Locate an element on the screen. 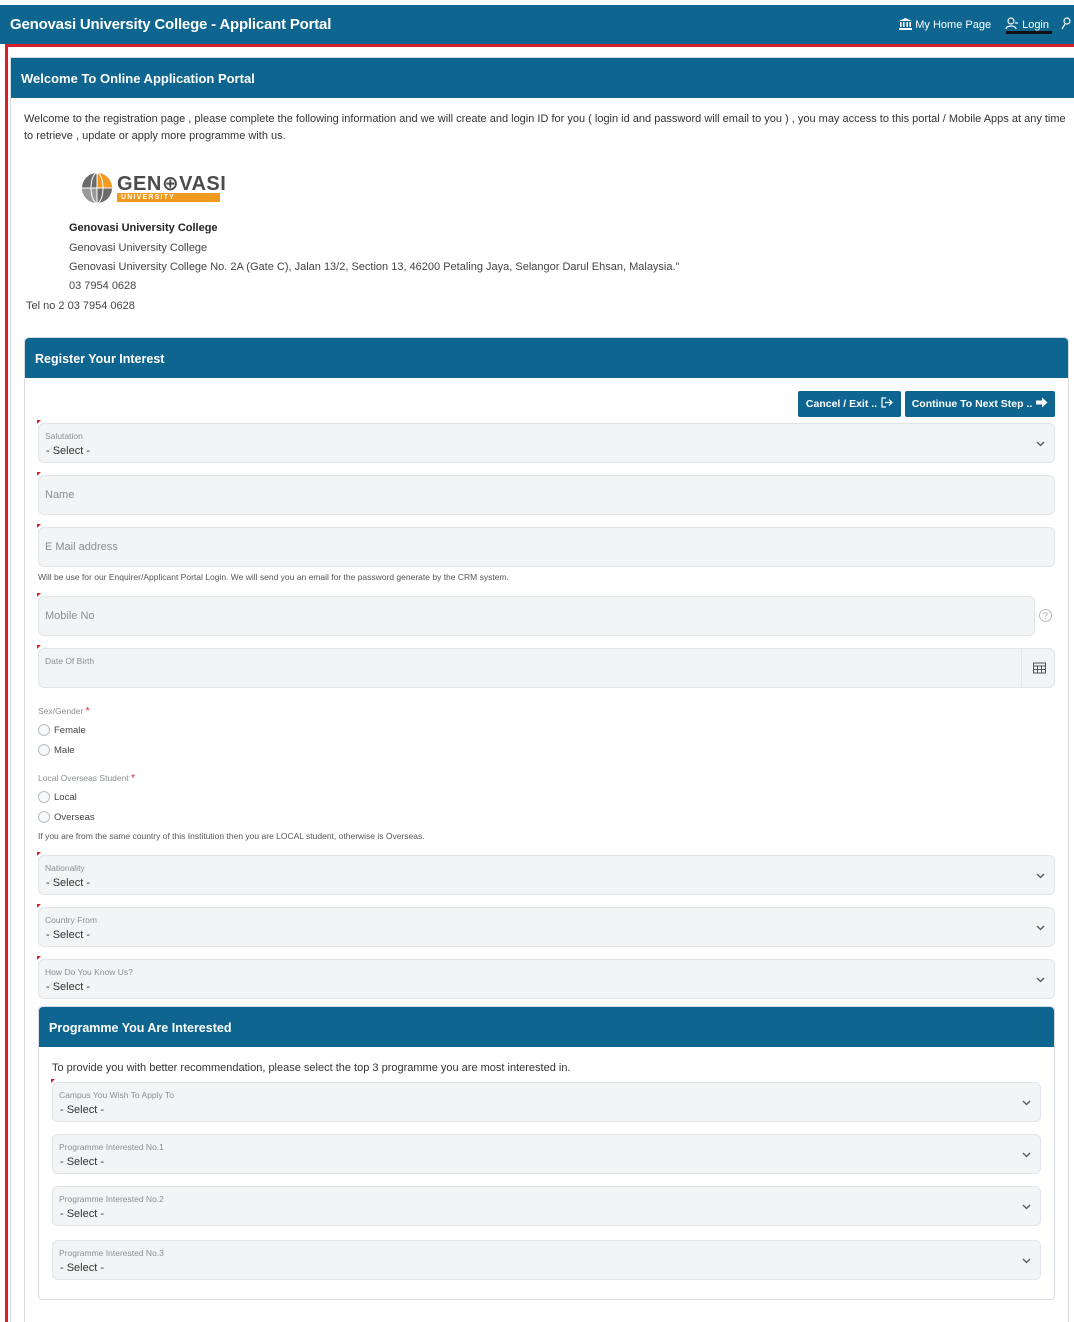  mobile-placeholder: Mobile No is located at coordinates (70, 616).